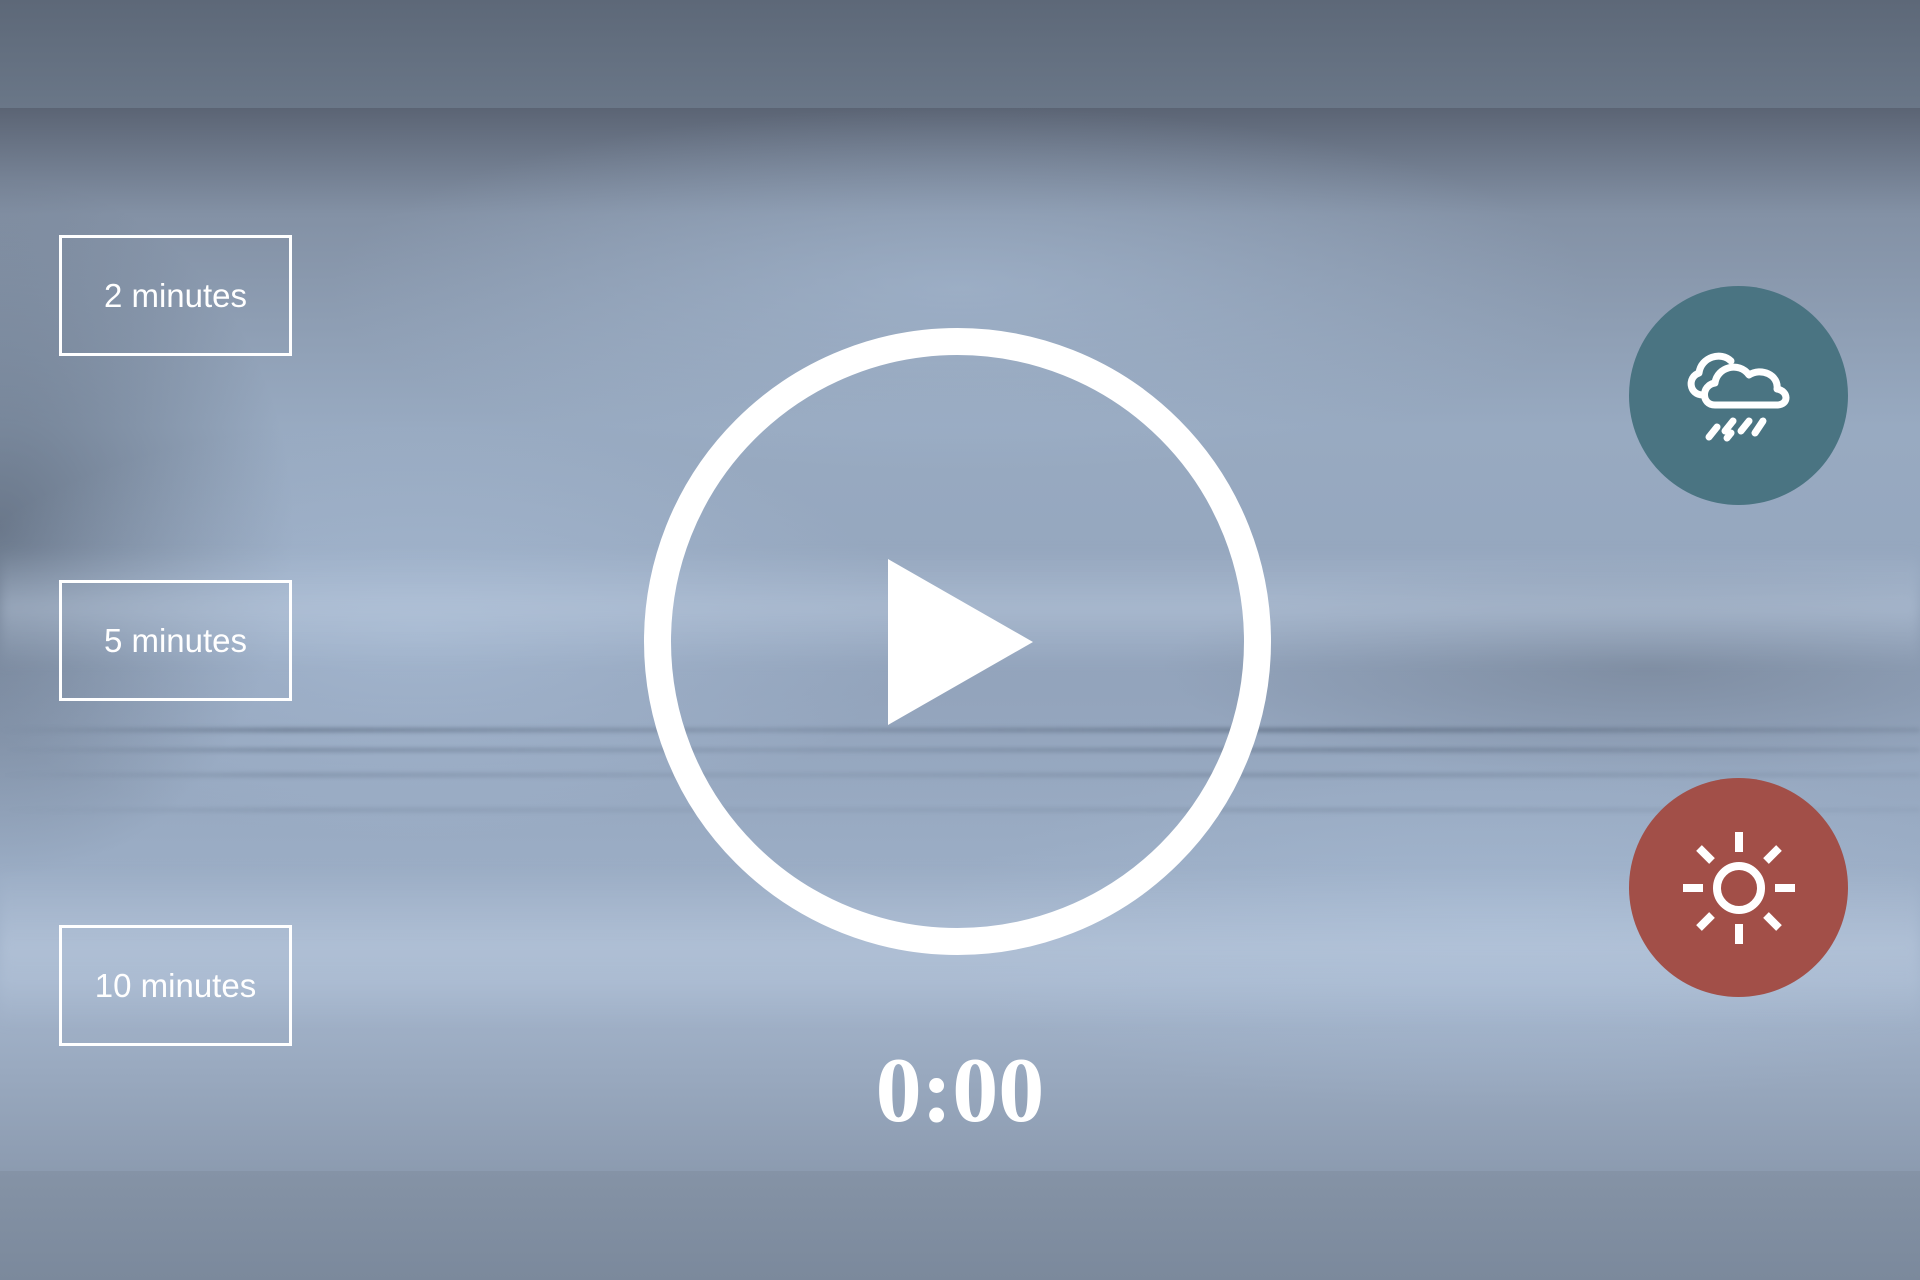 This screenshot has width=1920, height=1280. I want to click on bottom-band, so click(960, 1225).